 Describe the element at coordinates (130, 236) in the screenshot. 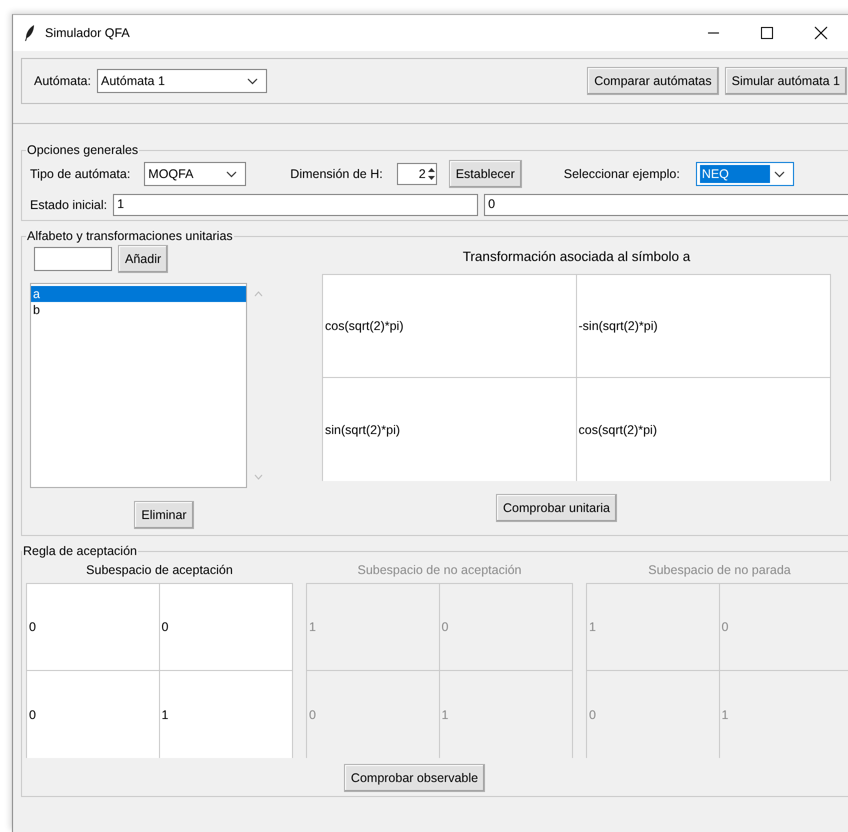

I see `group-title: Alfabeto y transformaciones unitarias` at that location.